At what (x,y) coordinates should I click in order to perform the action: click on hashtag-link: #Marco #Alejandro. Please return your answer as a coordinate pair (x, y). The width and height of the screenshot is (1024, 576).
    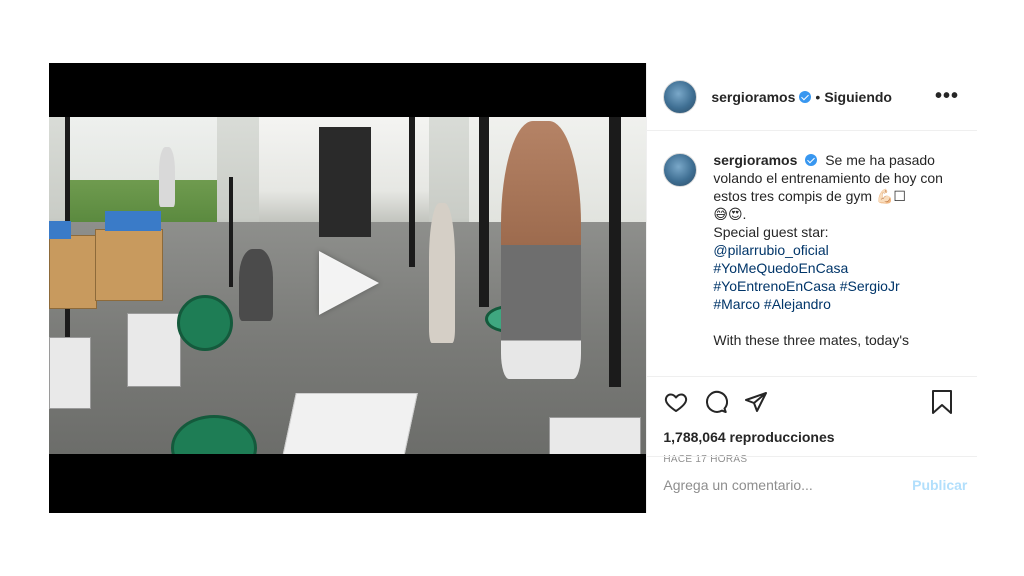
    Looking at the image, I should click on (828, 304).